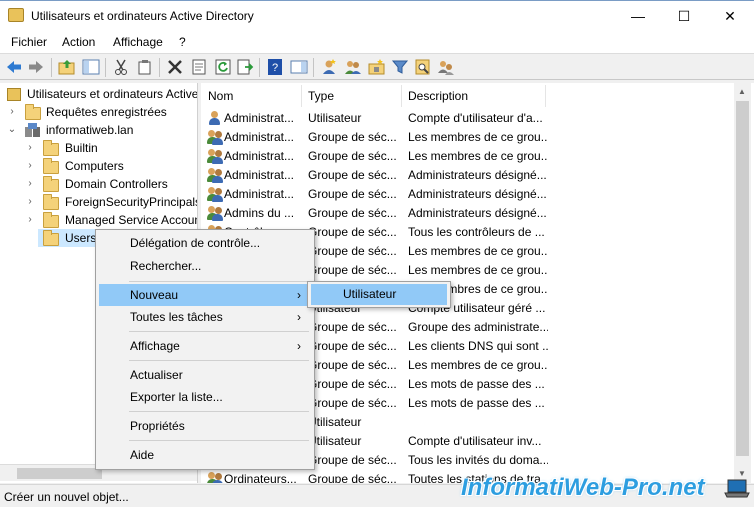  I want to click on tree-item-builtin: › Builtin, so click(100, 148).